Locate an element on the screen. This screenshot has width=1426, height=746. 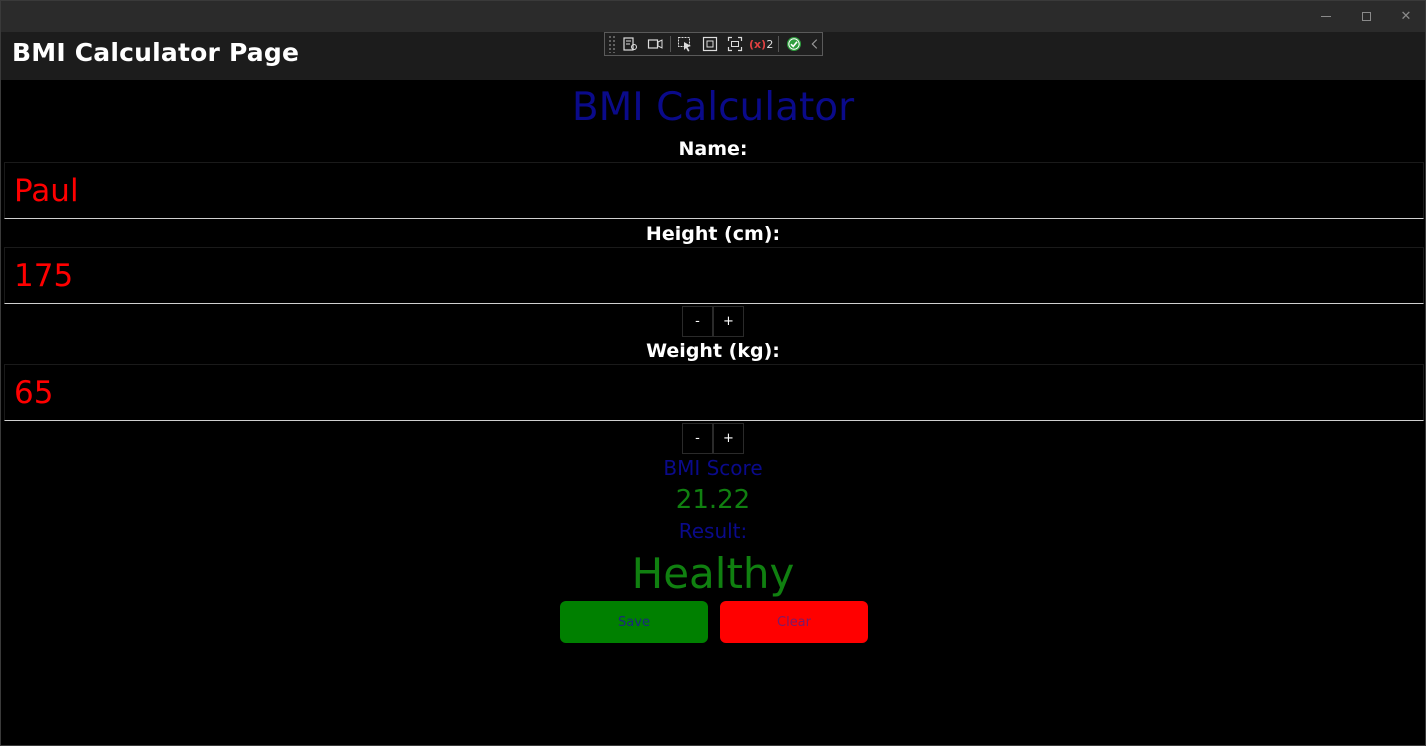
live-visual-tree-icon is located at coordinates (630, 44).